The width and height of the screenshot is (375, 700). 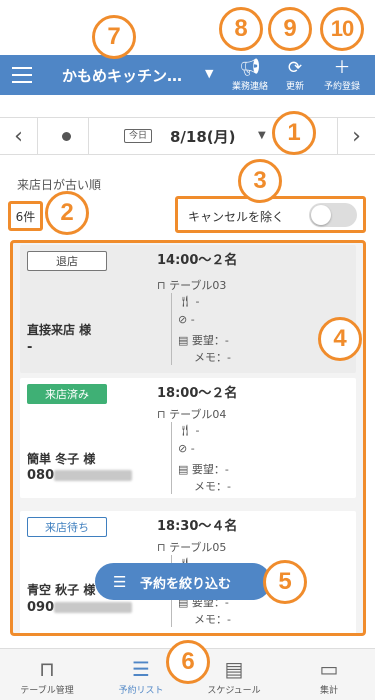 I want to click on status-badge: 退店, so click(x=67, y=261).